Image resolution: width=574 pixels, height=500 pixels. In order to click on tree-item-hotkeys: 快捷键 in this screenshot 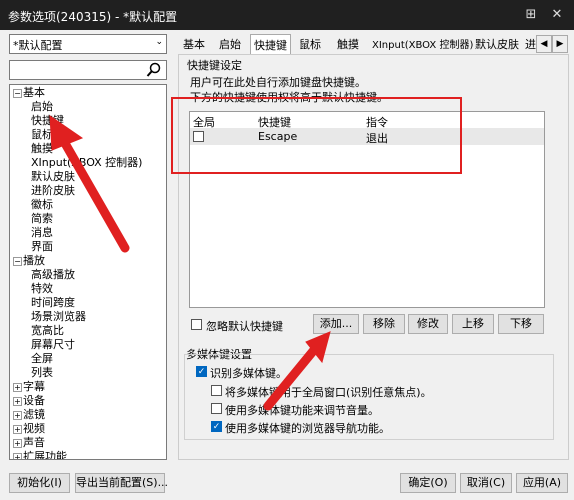, I will do `click(47, 121)`.